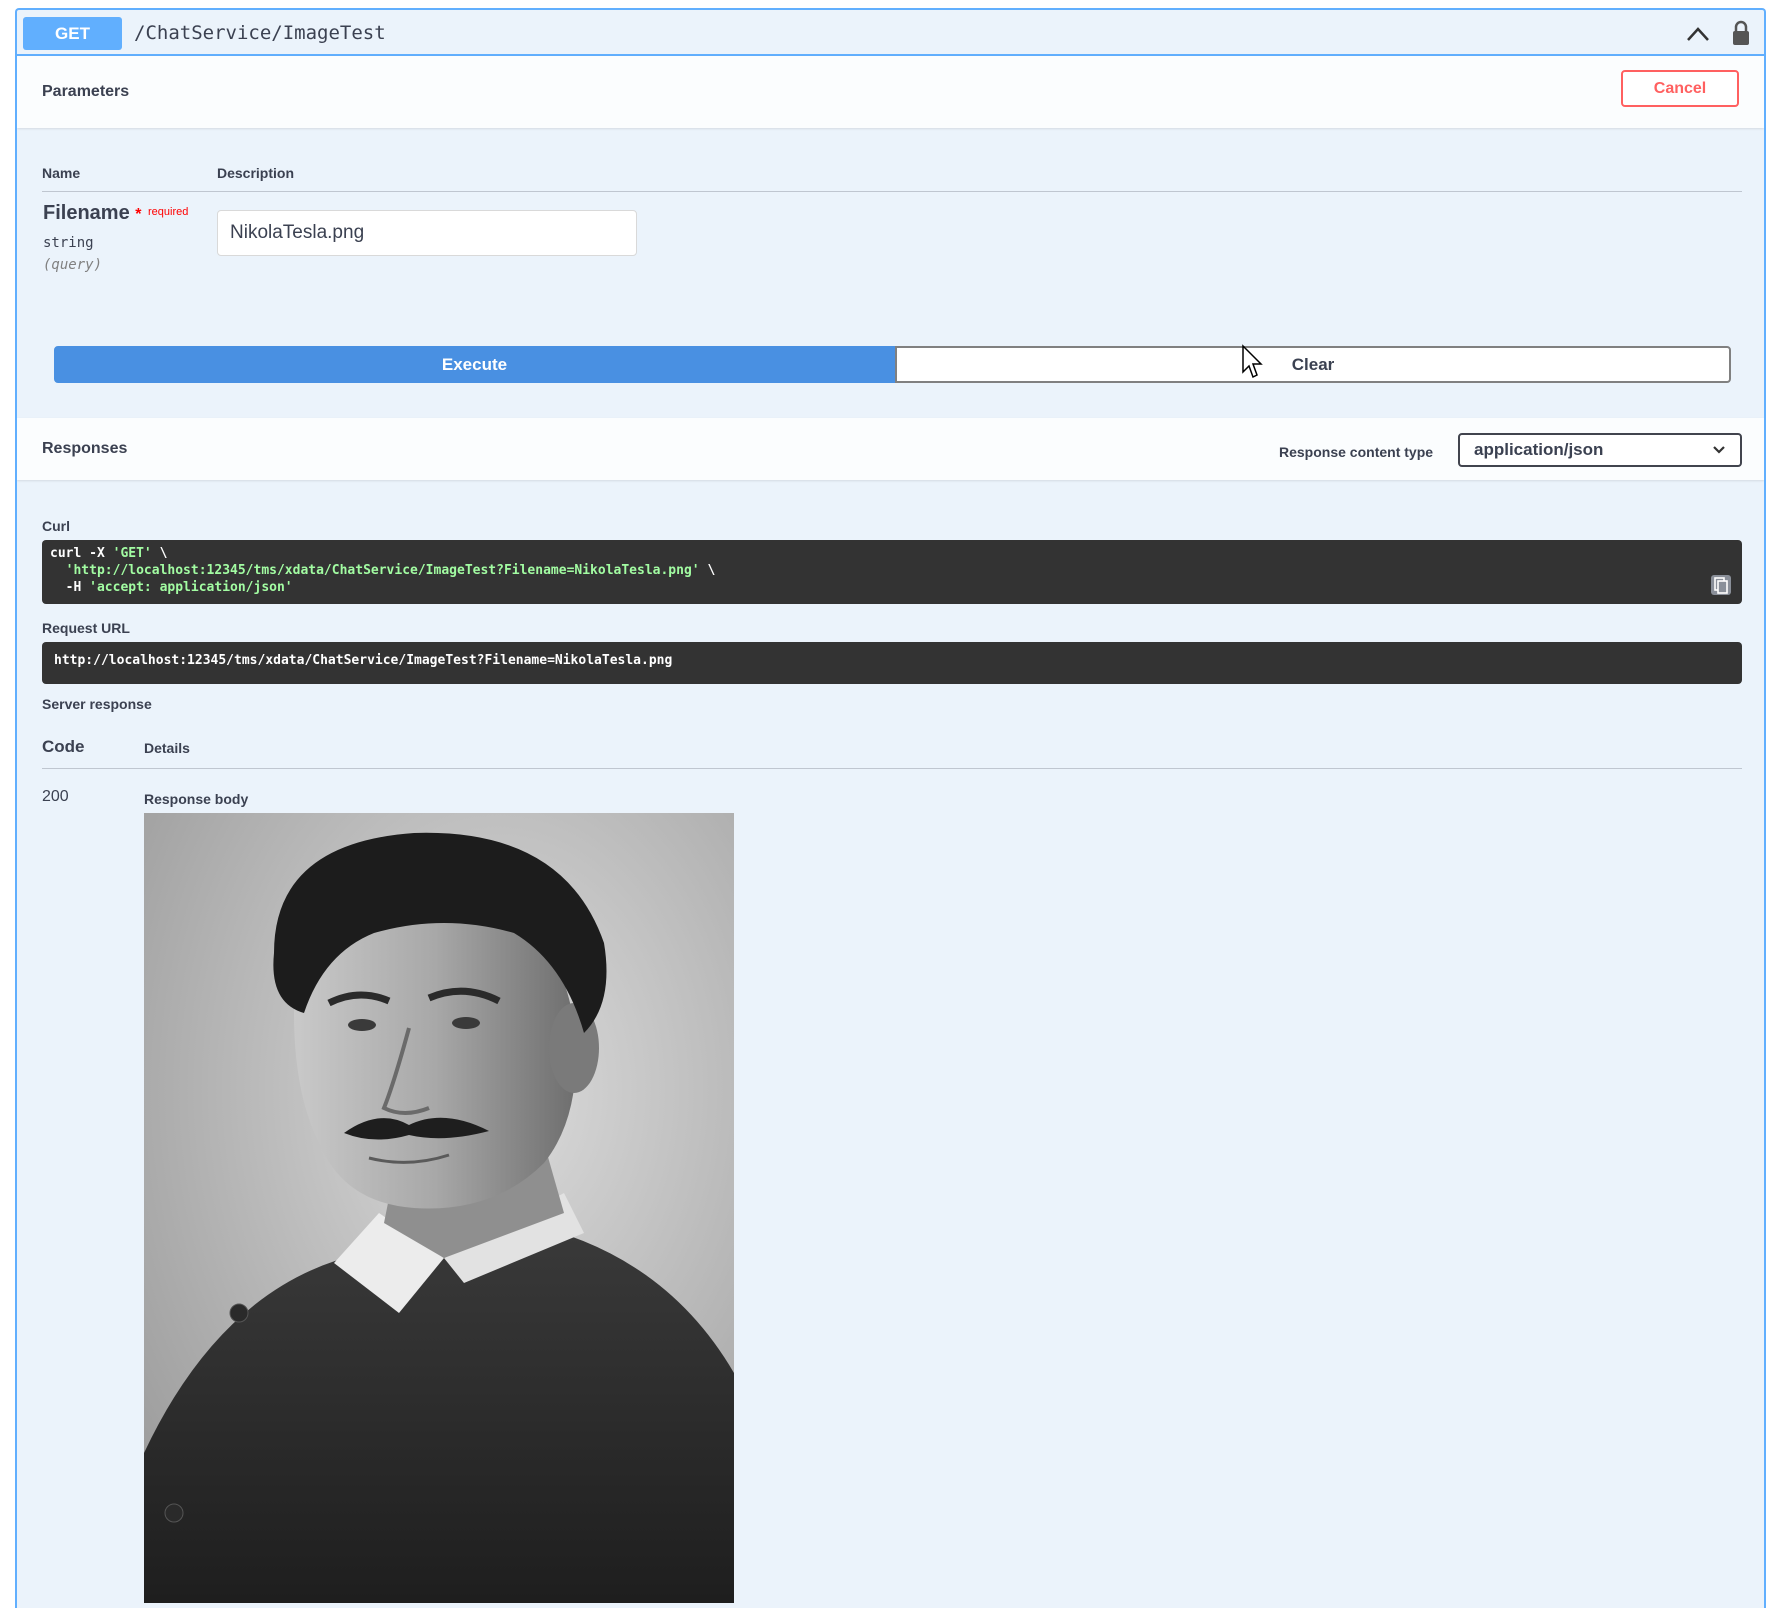 This screenshot has width=1779, height=1608. What do you see at coordinates (1741, 33) in the screenshot?
I see `lock-icon` at bounding box center [1741, 33].